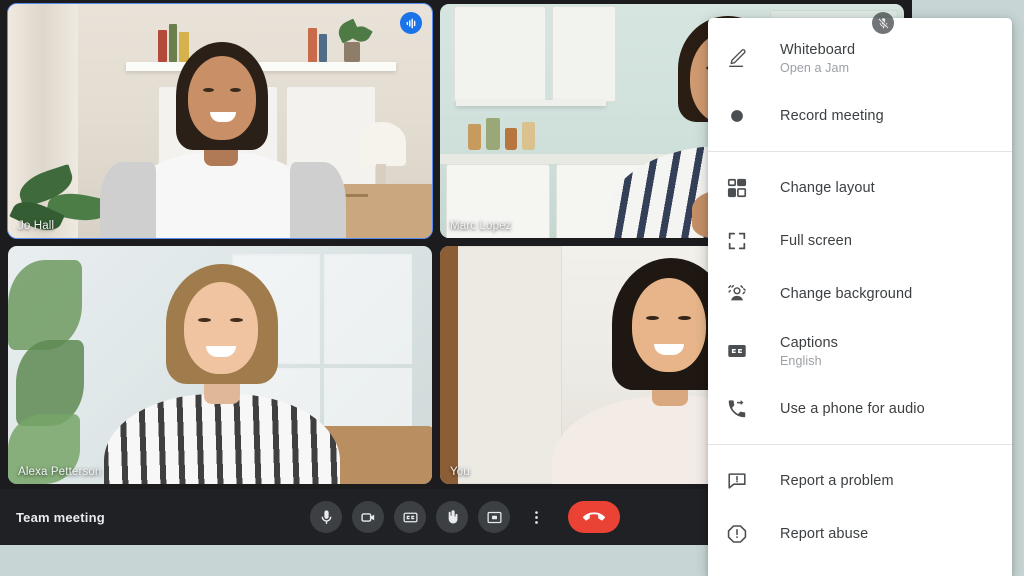 The image size is (1024, 576). I want to click on lamp-base, so click(381, 174).